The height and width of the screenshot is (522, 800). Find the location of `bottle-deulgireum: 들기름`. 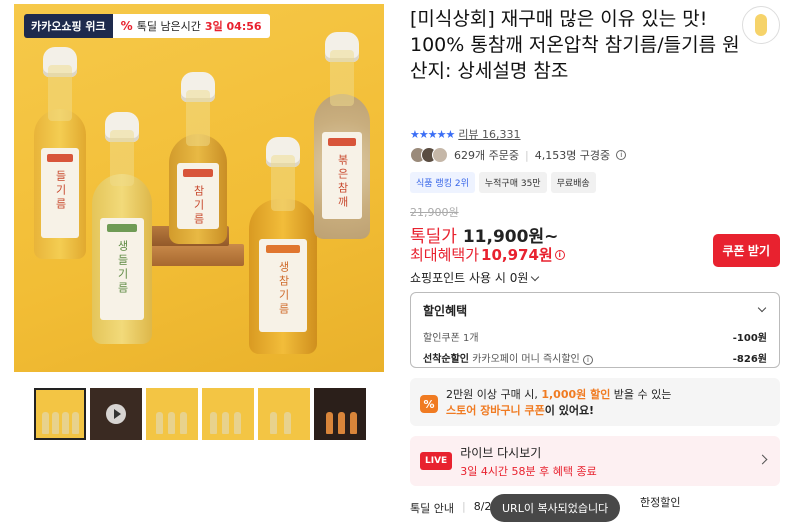

bottle-deulgireum: 들기름 is located at coordinates (60, 153).